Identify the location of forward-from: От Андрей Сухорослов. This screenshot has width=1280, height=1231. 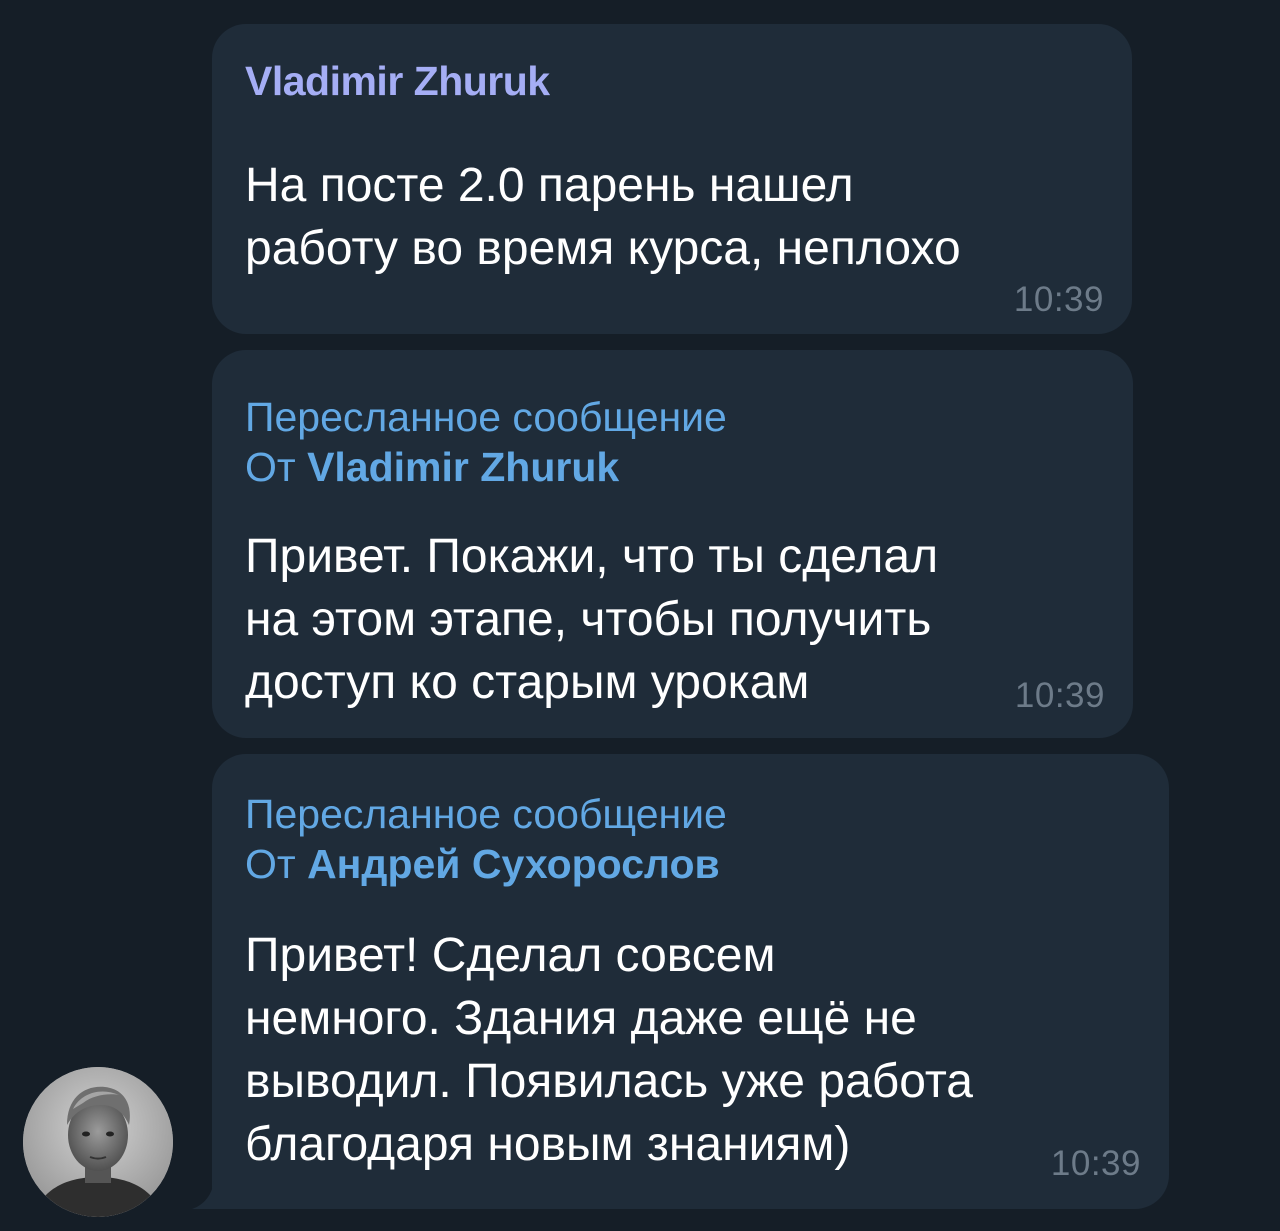
(486, 864).